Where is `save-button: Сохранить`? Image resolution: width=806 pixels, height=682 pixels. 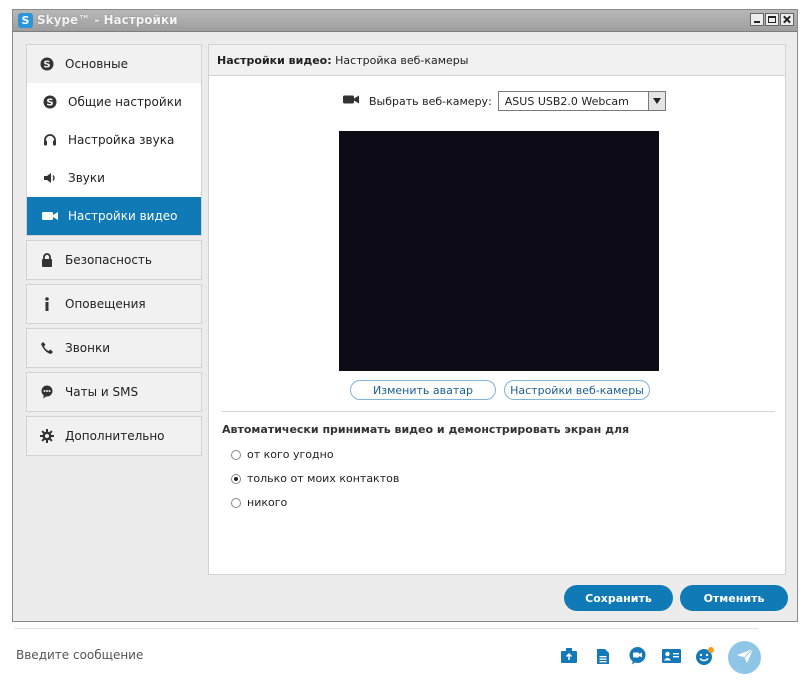 save-button: Сохранить is located at coordinates (618, 598).